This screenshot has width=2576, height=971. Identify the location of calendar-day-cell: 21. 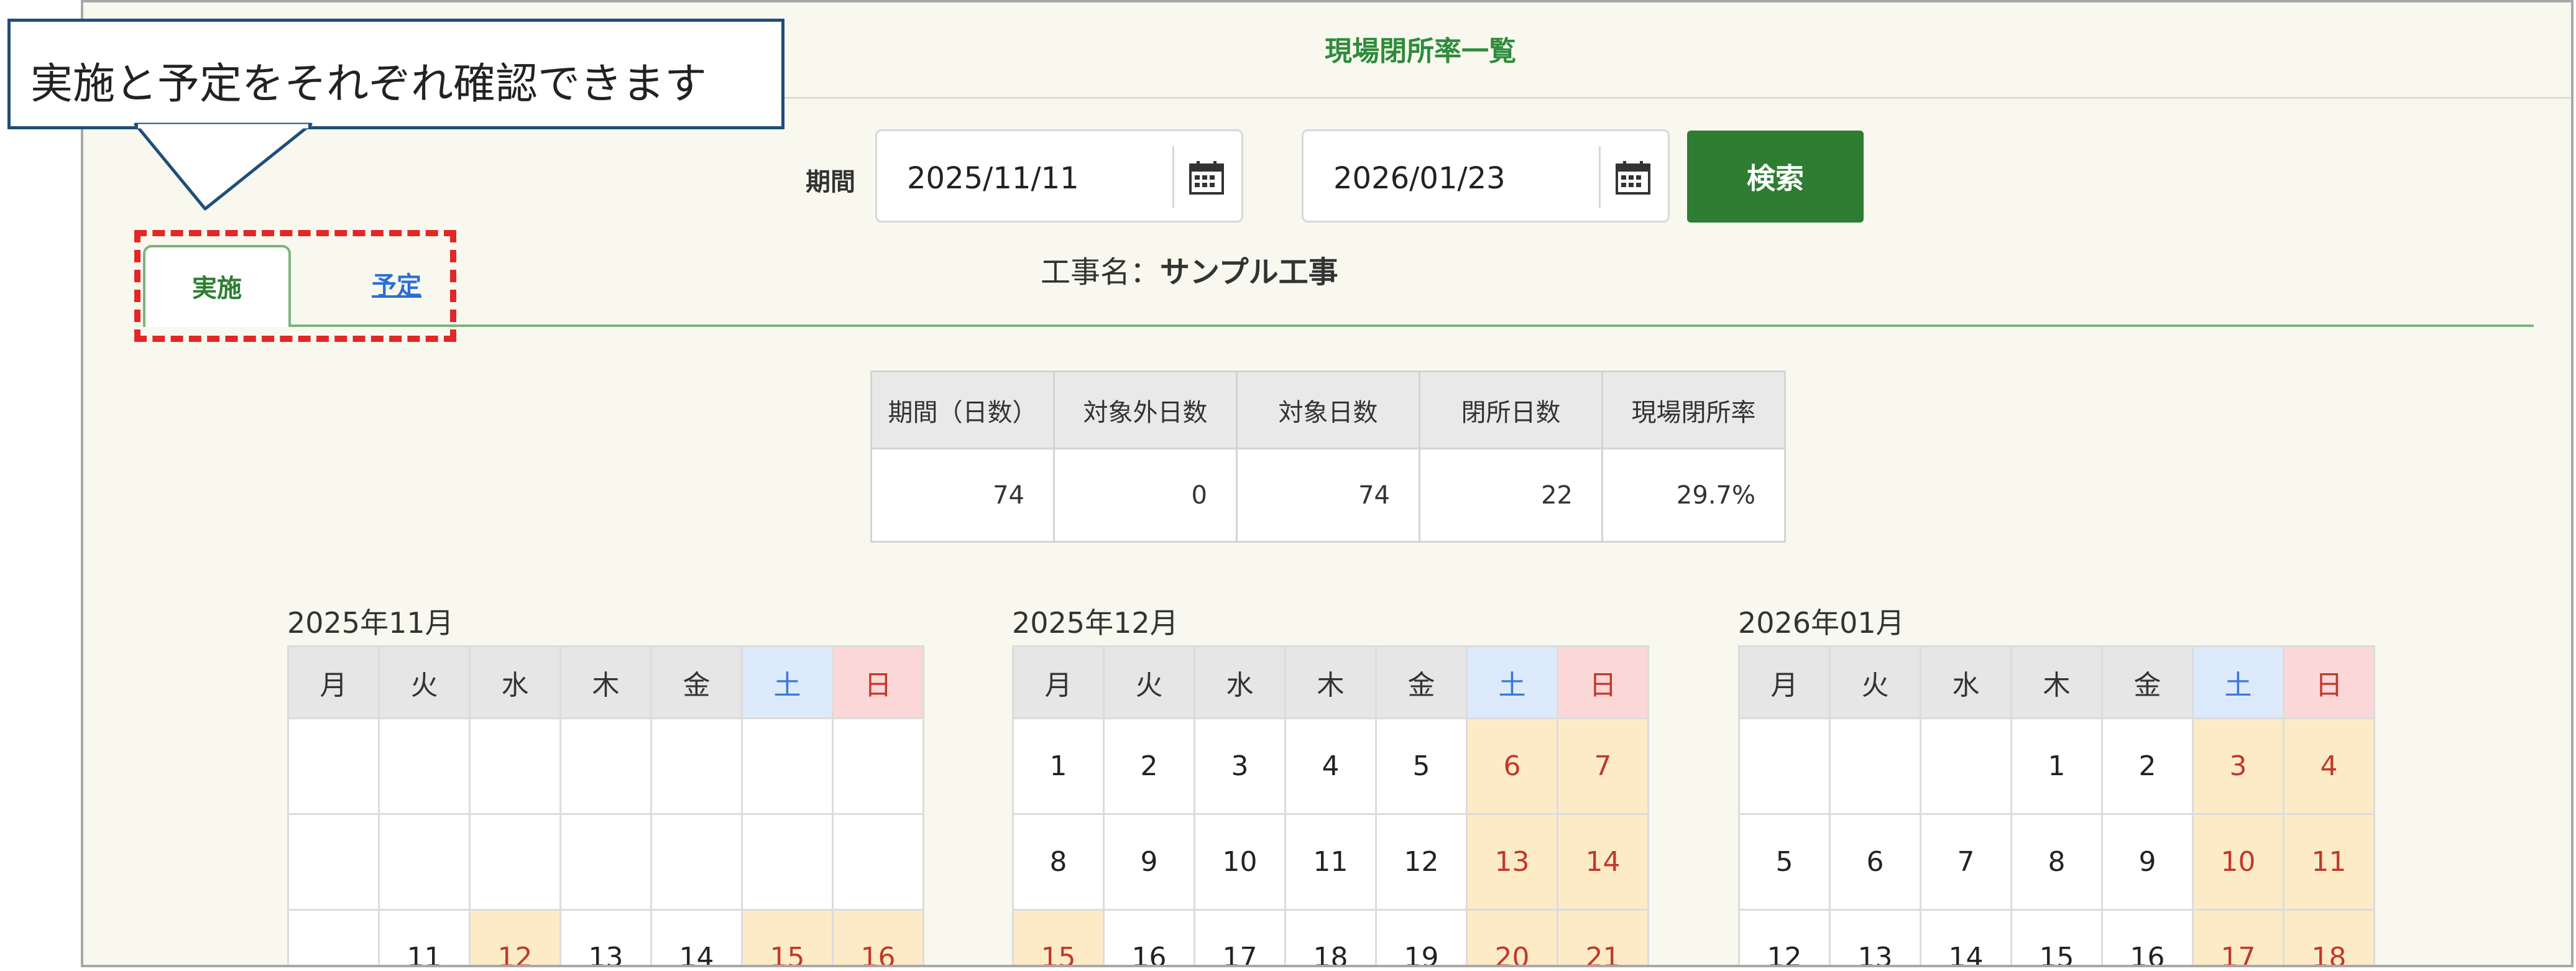
(1603, 937).